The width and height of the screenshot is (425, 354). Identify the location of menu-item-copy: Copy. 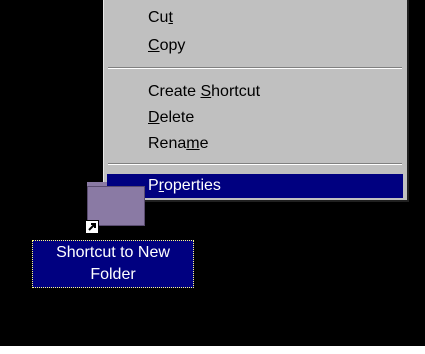
(255, 46).